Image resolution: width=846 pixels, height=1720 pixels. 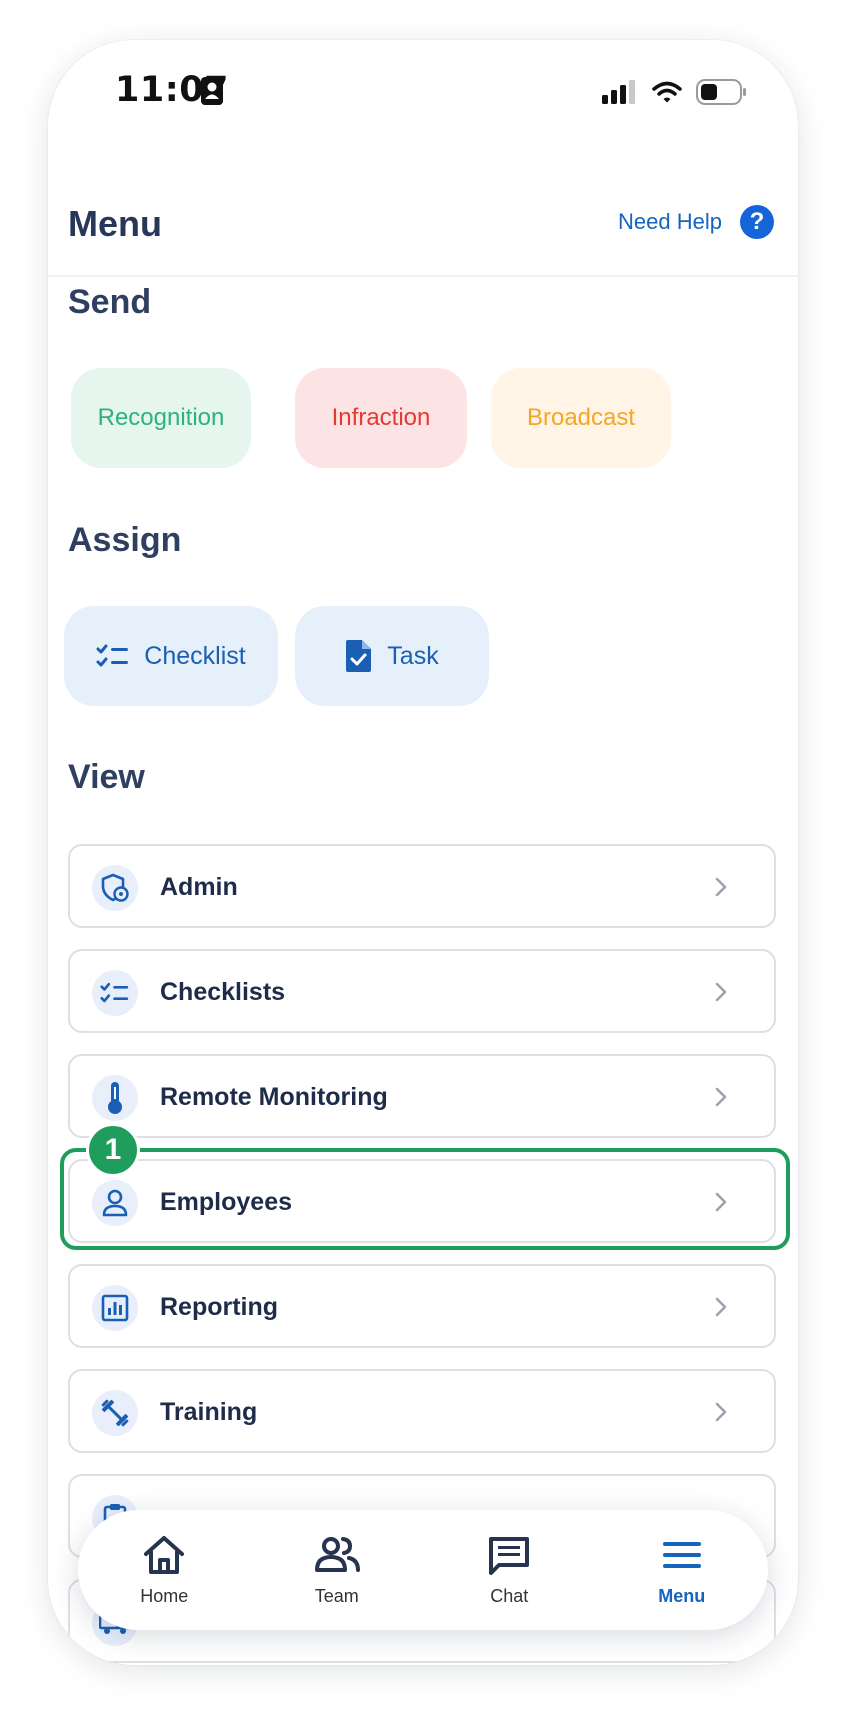 I want to click on view-item-label: Remote Monitoring, so click(x=274, y=1097).